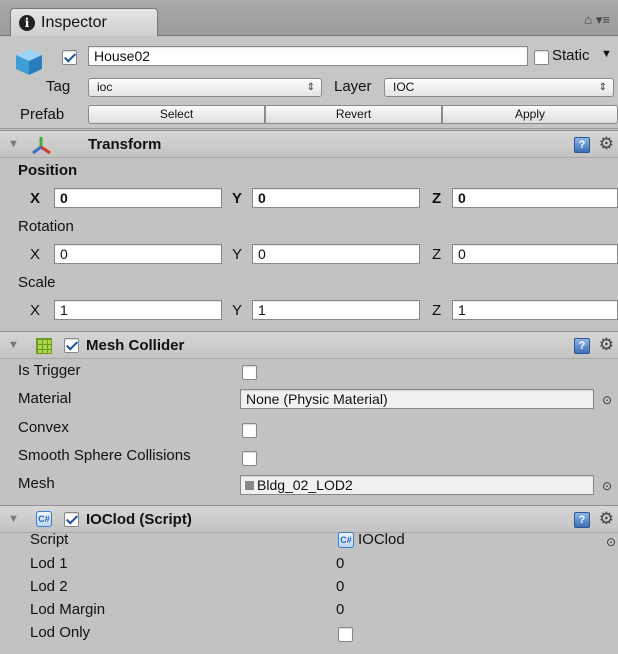  Describe the element at coordinates (44, 346) in the screenshot. I see `mesh-collider-icon` at that location.